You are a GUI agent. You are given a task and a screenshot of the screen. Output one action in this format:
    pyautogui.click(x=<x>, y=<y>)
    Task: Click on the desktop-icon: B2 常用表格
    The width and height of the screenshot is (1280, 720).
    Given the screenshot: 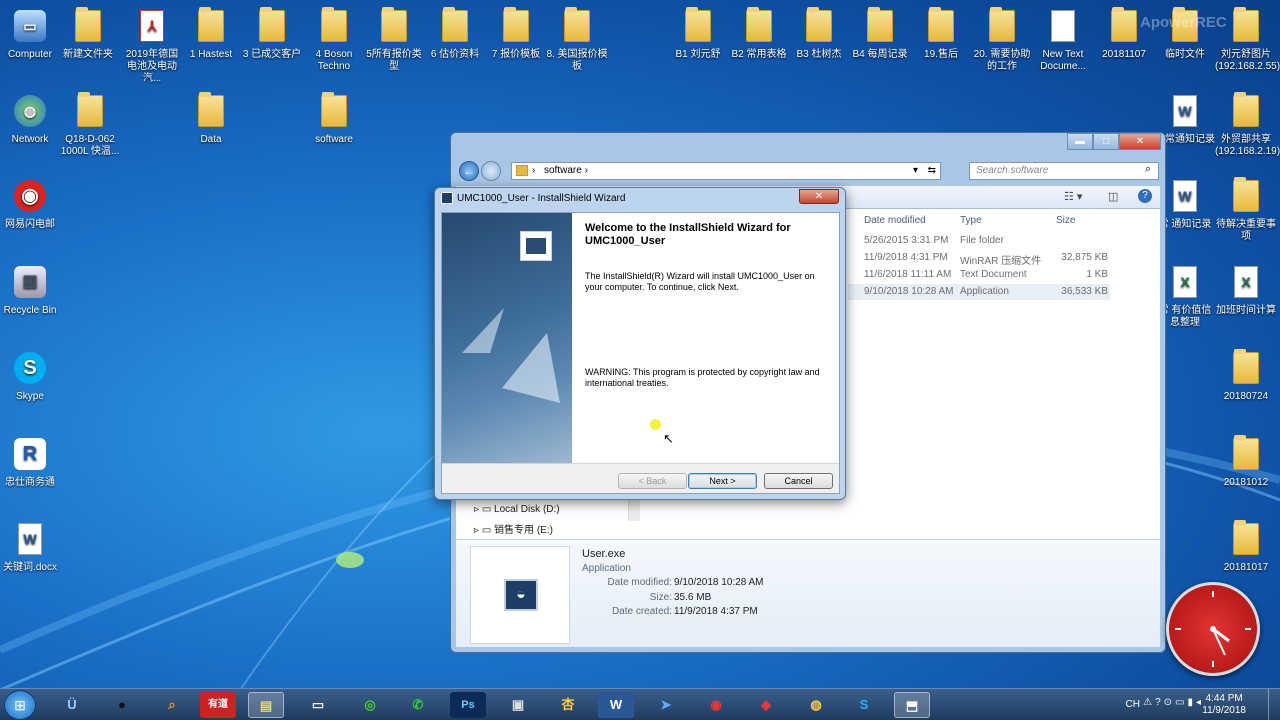 What is the action you would take?
    pyautogui.click(x=759, y=35)
    